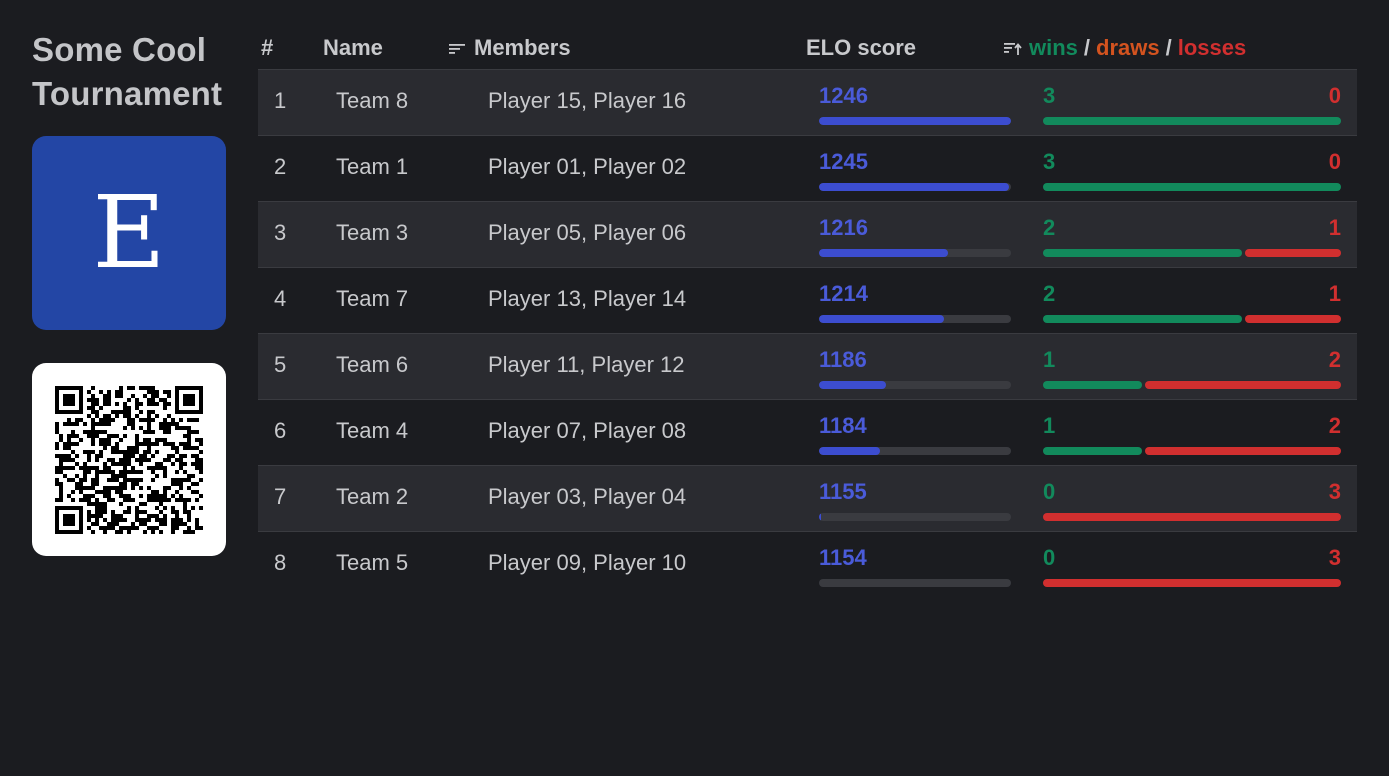  Describe the element at coordinates (280, 232) in the screenshot. I see `row-rank: 3` at that location.